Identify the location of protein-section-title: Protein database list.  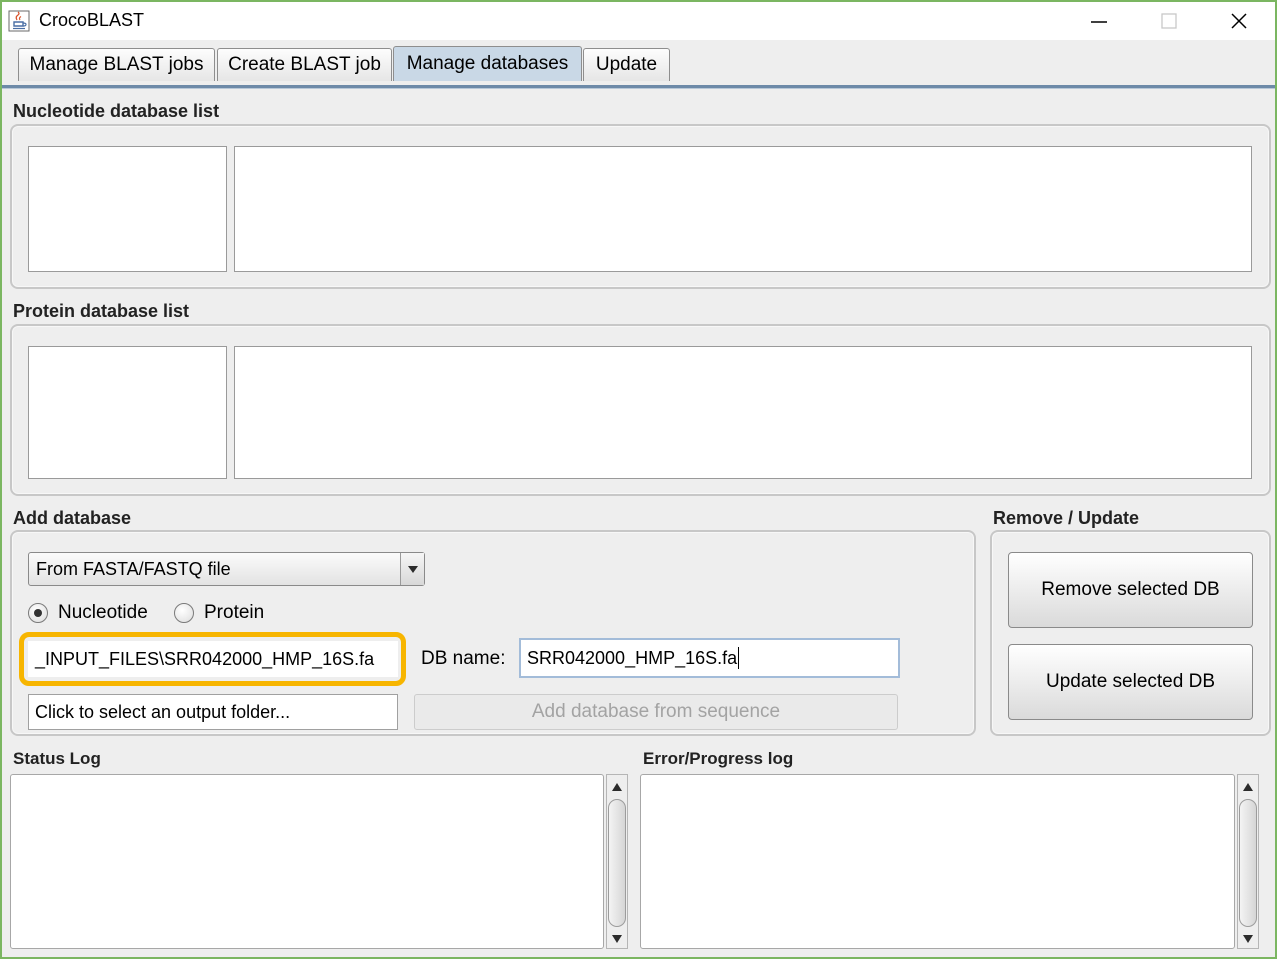
(101, 311).